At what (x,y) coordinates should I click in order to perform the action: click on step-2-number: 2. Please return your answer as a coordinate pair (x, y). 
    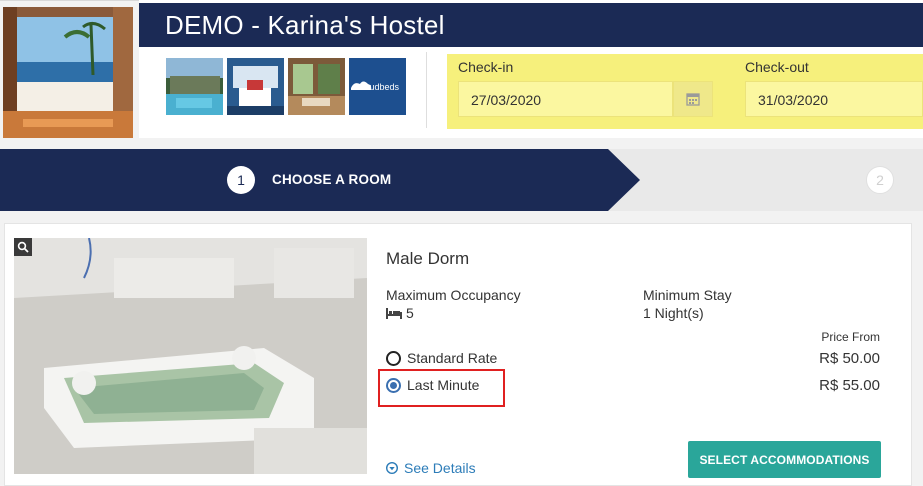
    Looking at the image, I should click on (880, 180).